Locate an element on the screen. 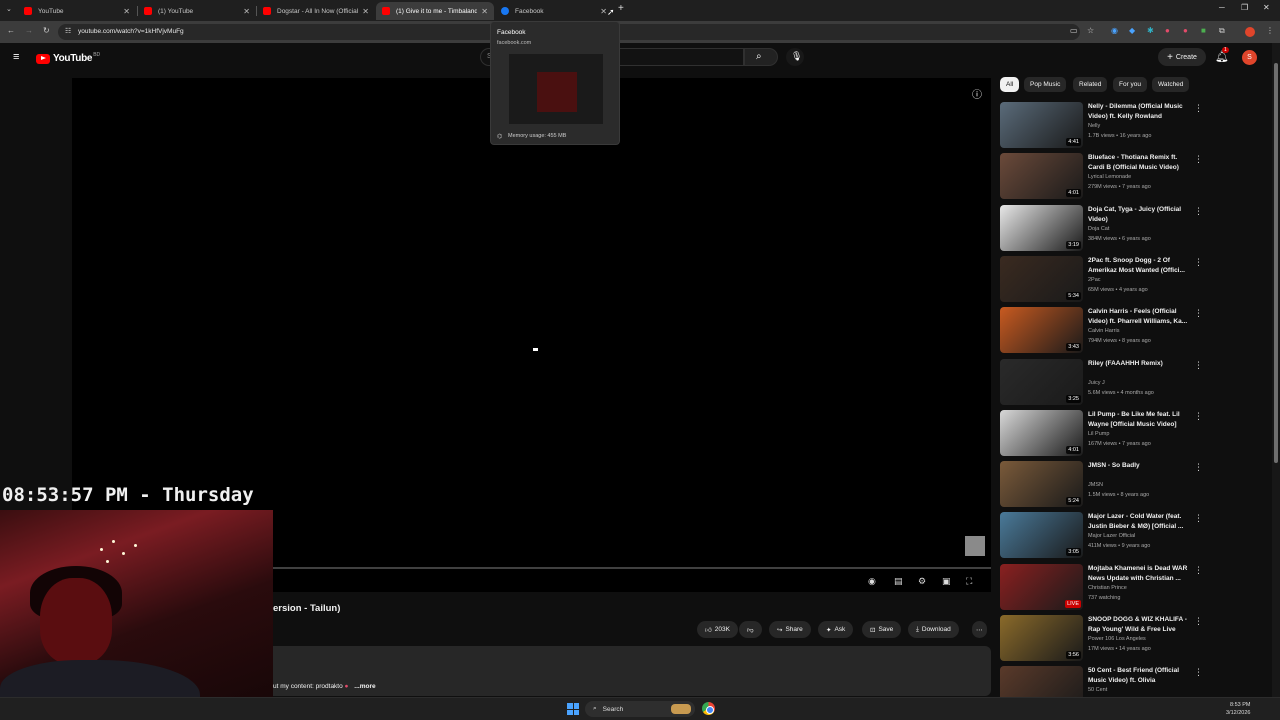 This screenshot has height=720, width=1280. video-thumbnail: 3:05 is located at coordinates (1041, 535).